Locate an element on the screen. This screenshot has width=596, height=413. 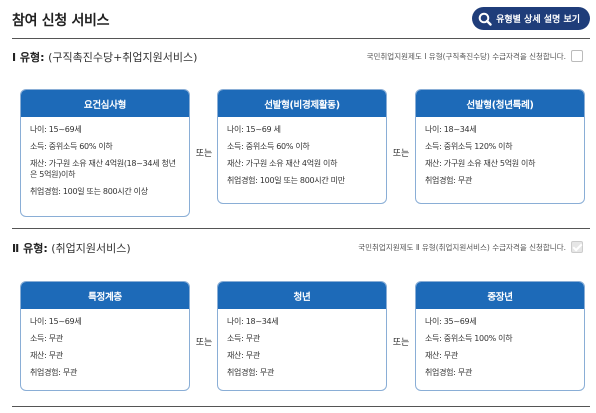
type1-apply: 국민취업지원제도 Ⅰ 유형(구직촉진수당) 수급자격을 신청합니다. is located at coordinates (475, 56).